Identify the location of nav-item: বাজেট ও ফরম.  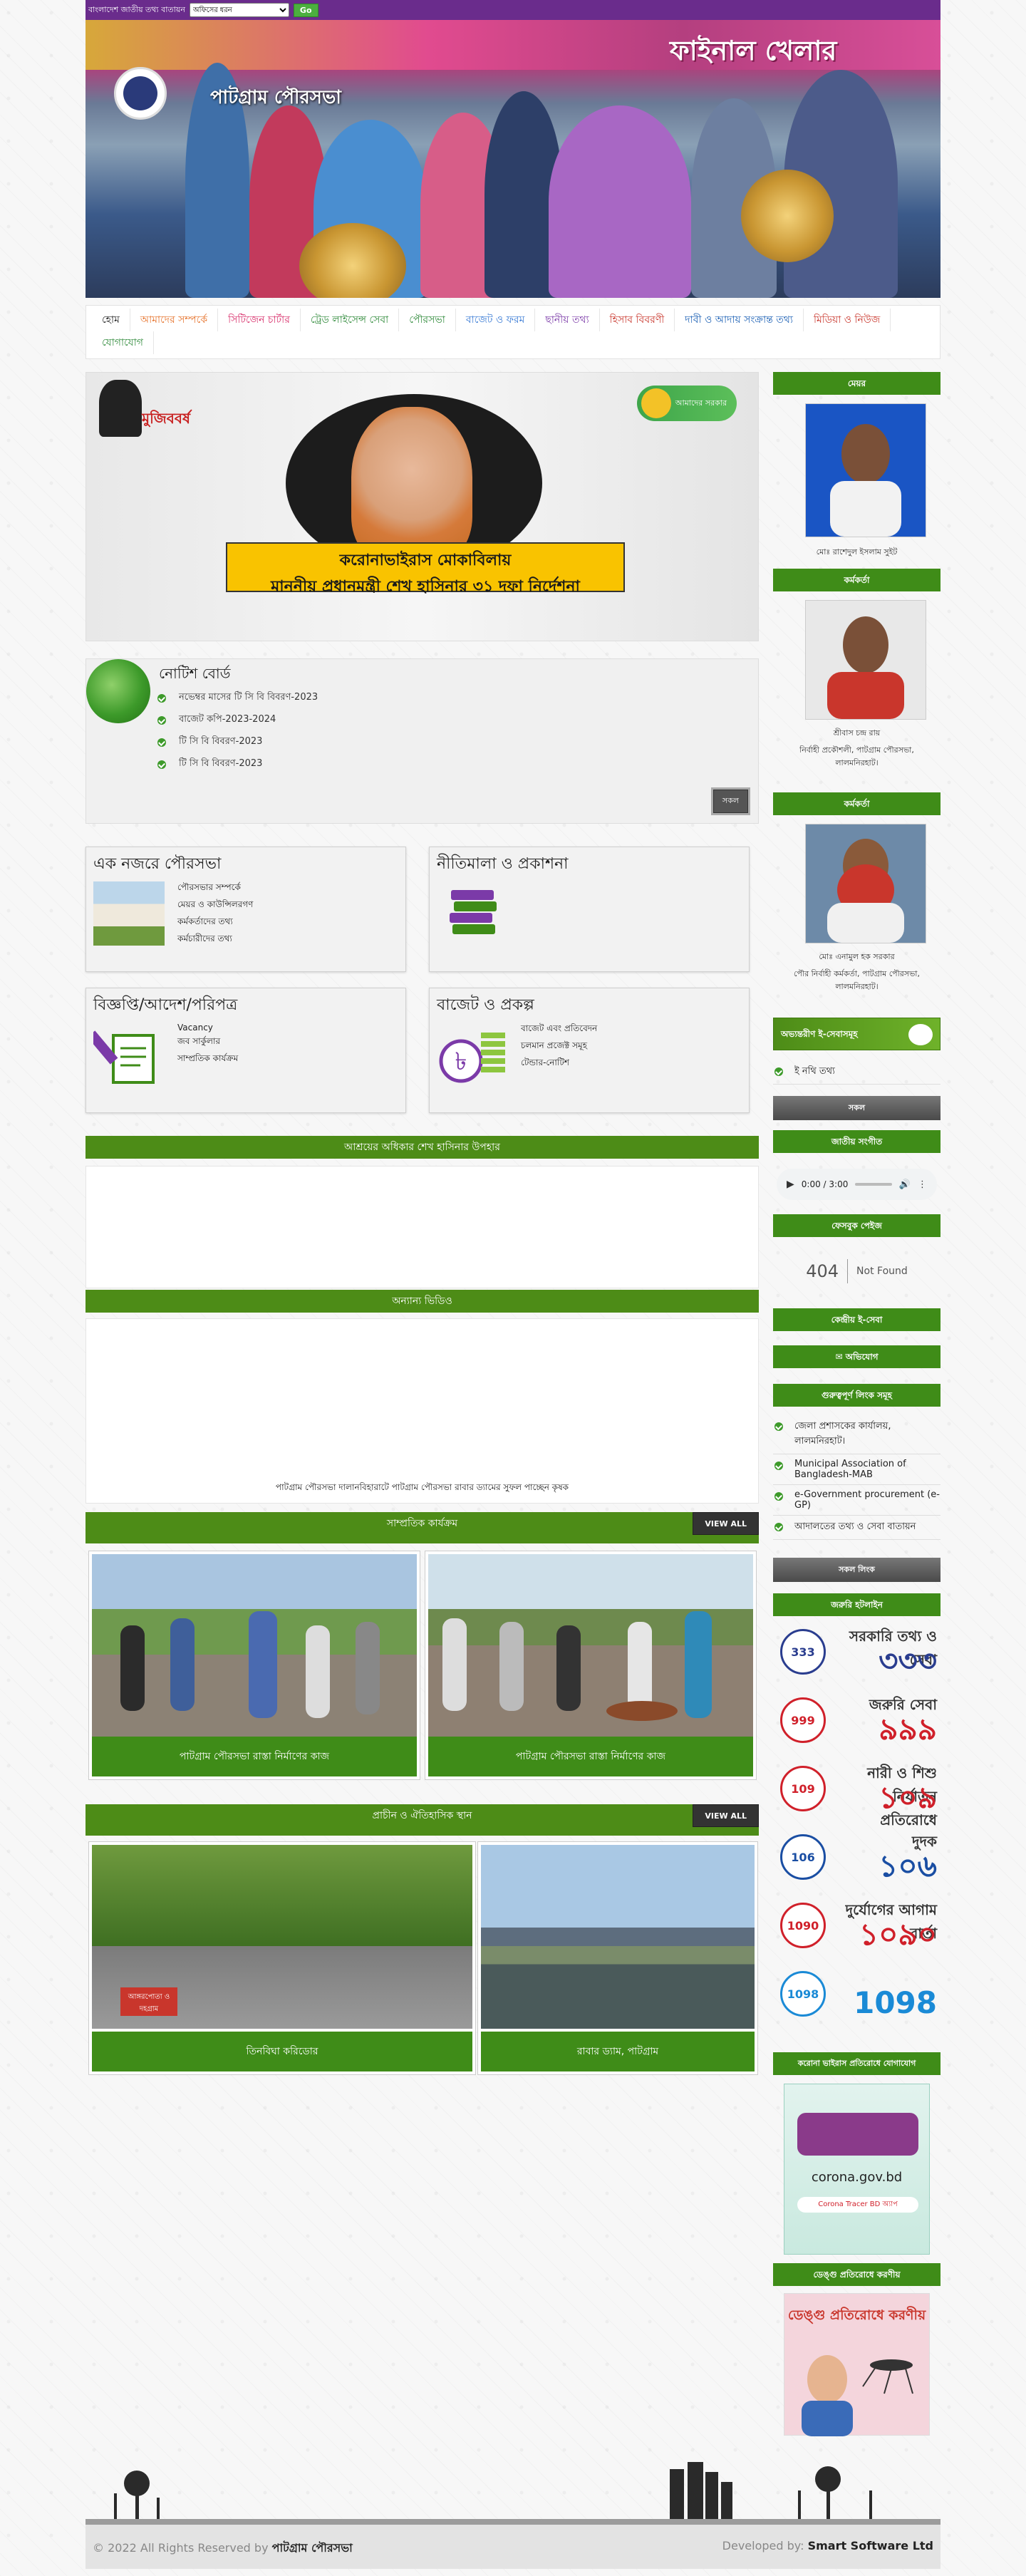
(496, 320).